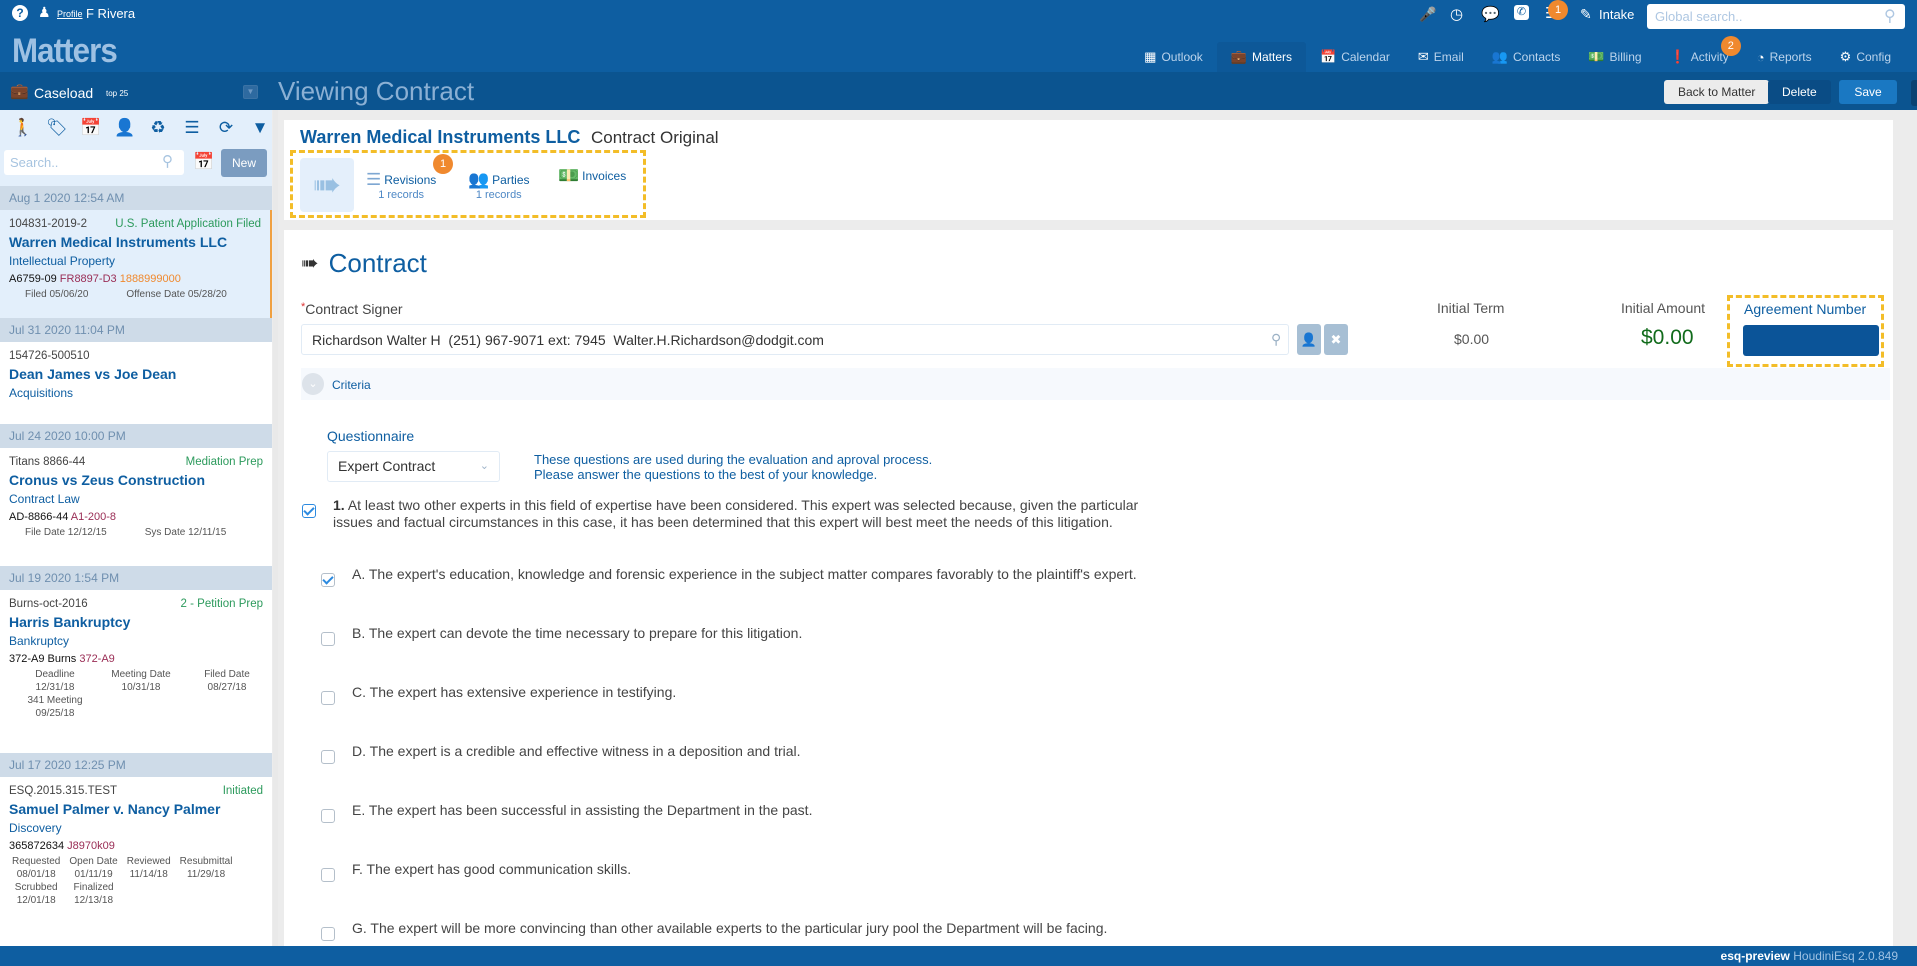 The width and height of the screenshot is (1917, 966). What do you see at coordinates (49, 356) in the screenshot?
I see `case-number: 154726-500510` at bounding box center [49, 356].